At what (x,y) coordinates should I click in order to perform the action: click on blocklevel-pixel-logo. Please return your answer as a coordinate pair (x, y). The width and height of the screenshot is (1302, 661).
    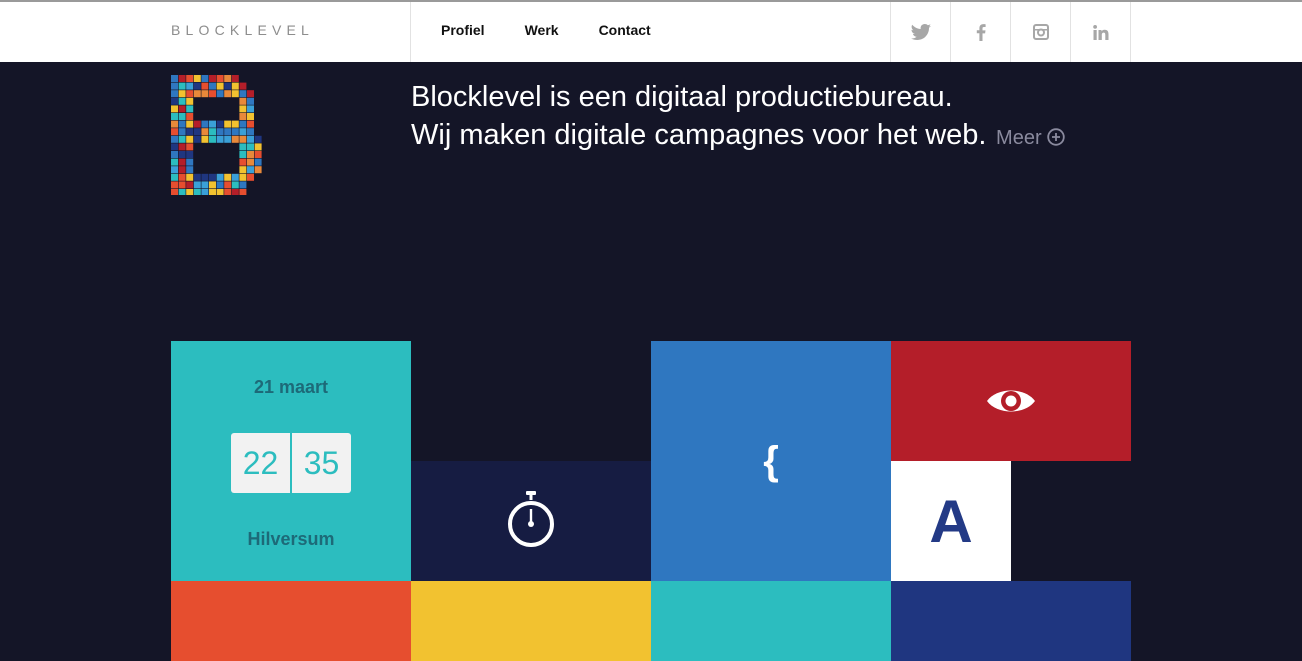
    Looking at the image, I should click on (217, 135).